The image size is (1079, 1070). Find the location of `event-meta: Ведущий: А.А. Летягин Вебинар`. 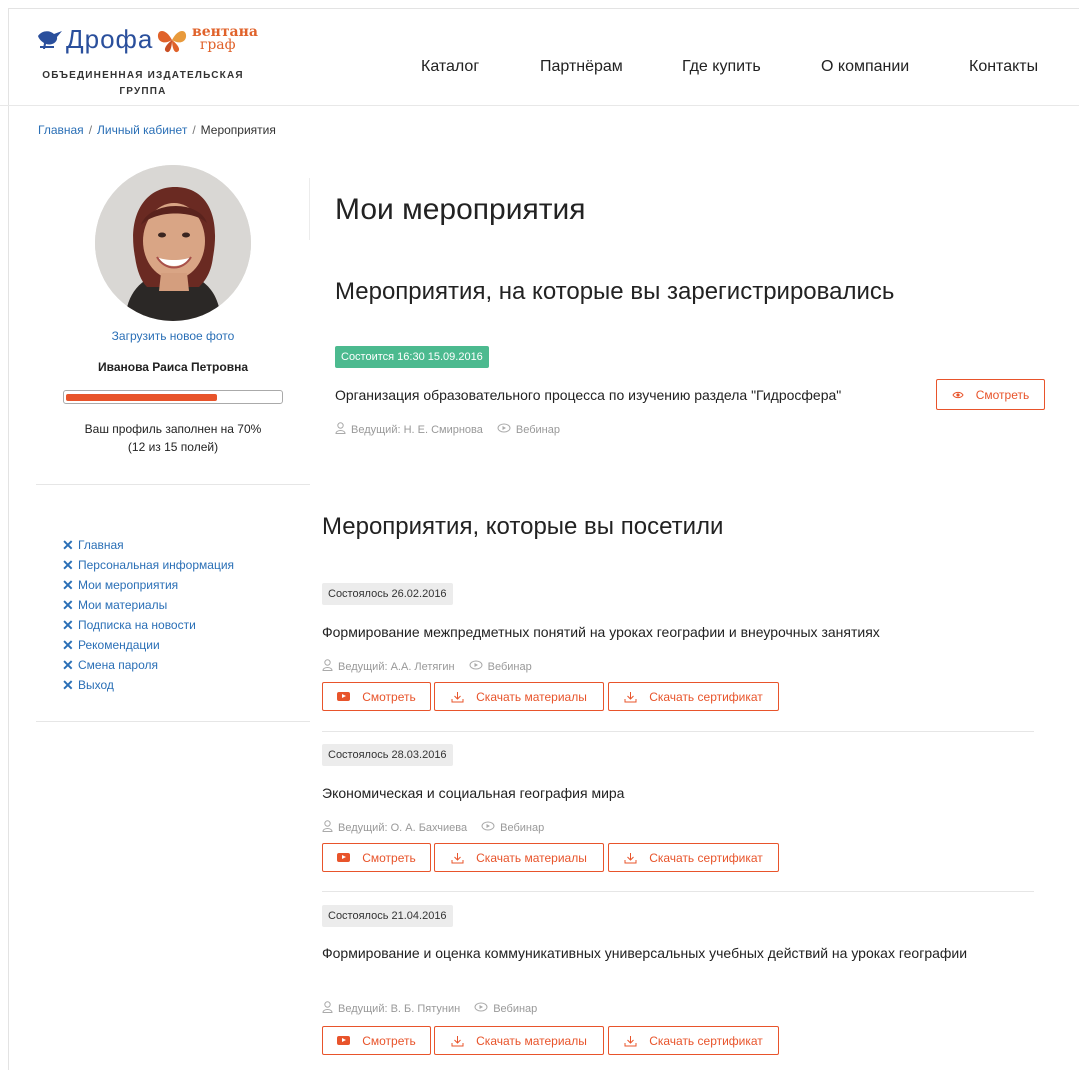

event-meta: Ведущий: А.А. Летягин Вебинар is located at coordinates (427, 666).